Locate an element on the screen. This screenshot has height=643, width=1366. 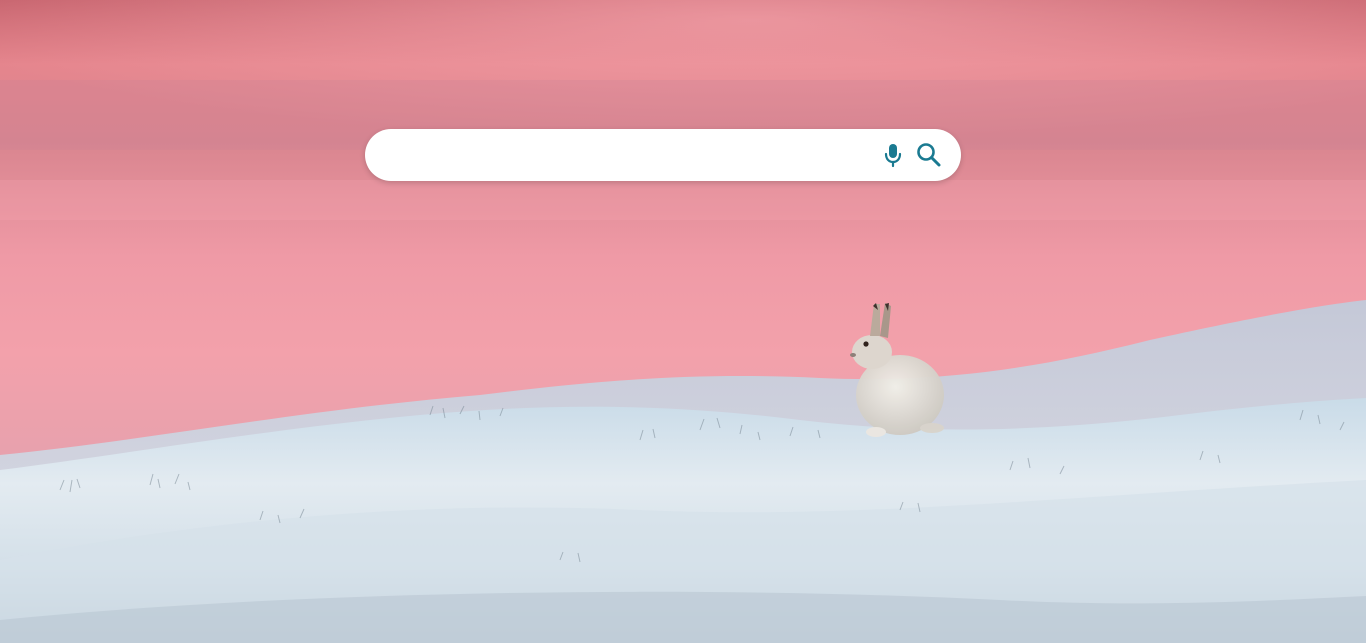
search-icon is located at coordinates (929, 155).